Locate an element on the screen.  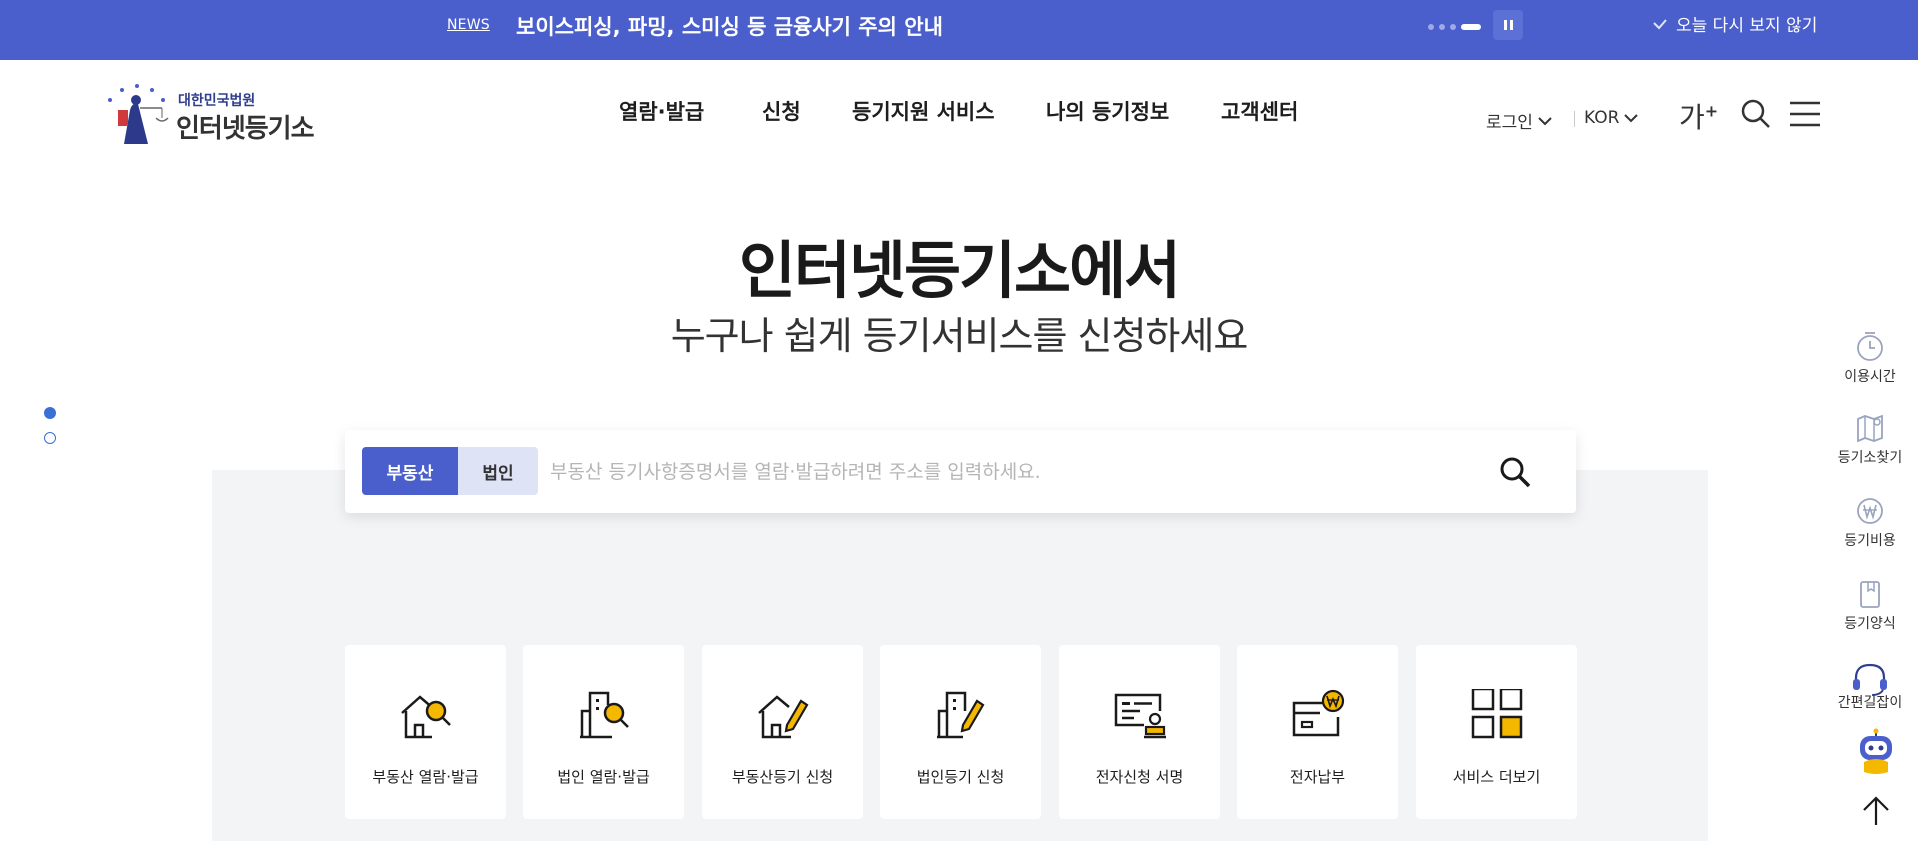
hero-subtitle: 누구나 쉽게 등기서비스를 신청하세요 is located at coordinates (959, 336).